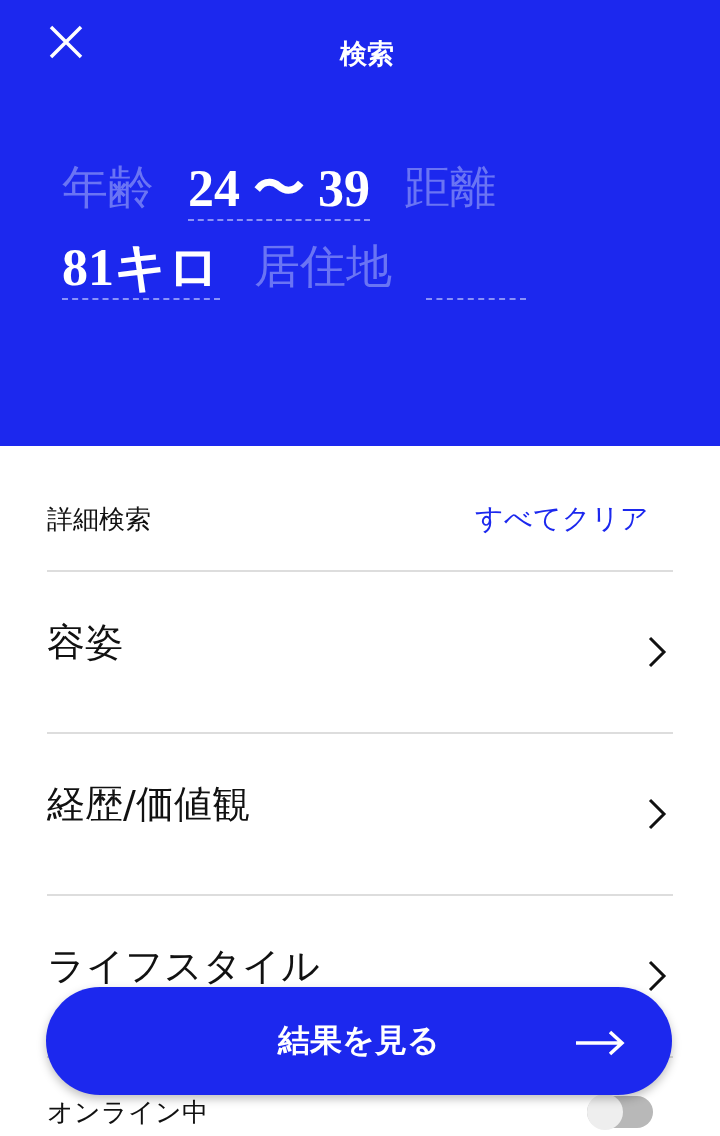  What do you see at coordinates (85, 642) in the screenshot?
I see `category-label: 容姿` at bounding box center [85, 642].